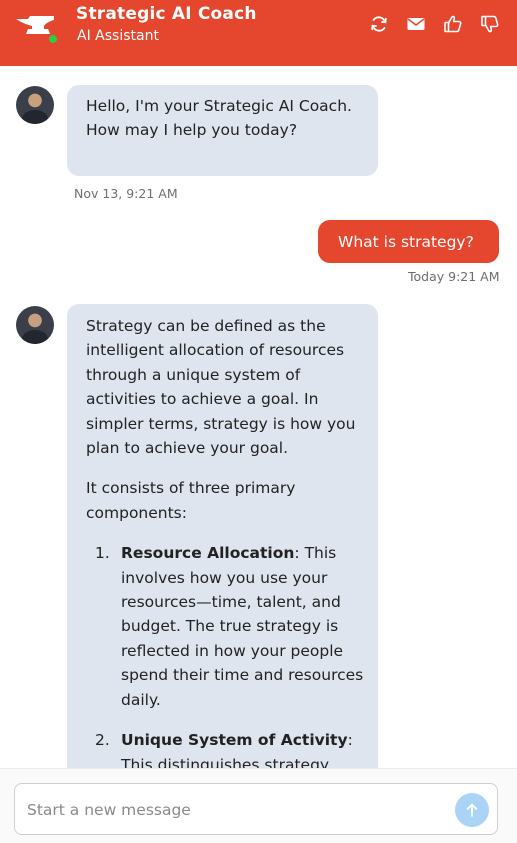 Image resolution: width=517 pixels, height=843 pixels. I want to click on list-item-title: Resource Allocation, so click(208, 553).